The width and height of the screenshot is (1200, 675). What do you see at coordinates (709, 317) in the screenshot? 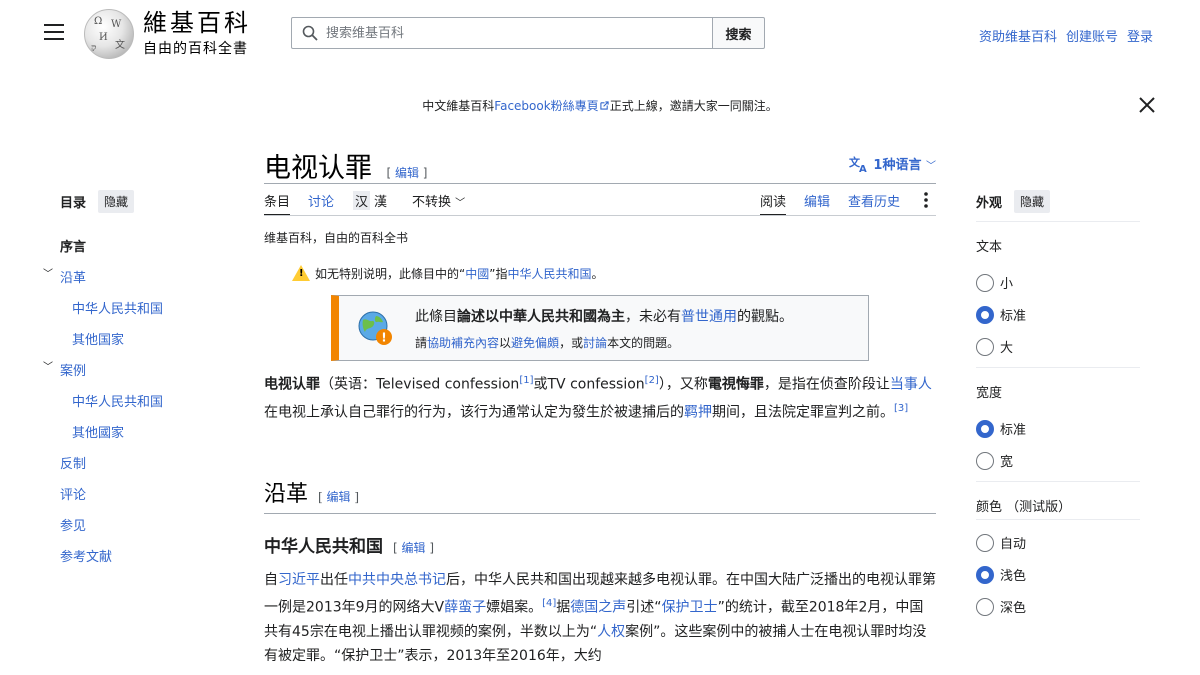
I see `universal-link: 普世通用` at bounding box center [709, 317].